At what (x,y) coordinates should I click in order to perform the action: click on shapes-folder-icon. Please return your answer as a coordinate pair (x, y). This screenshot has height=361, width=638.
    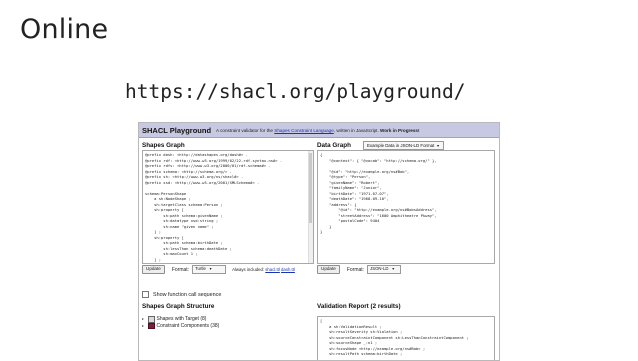
    Looking at the image, I should click on (151, 319).